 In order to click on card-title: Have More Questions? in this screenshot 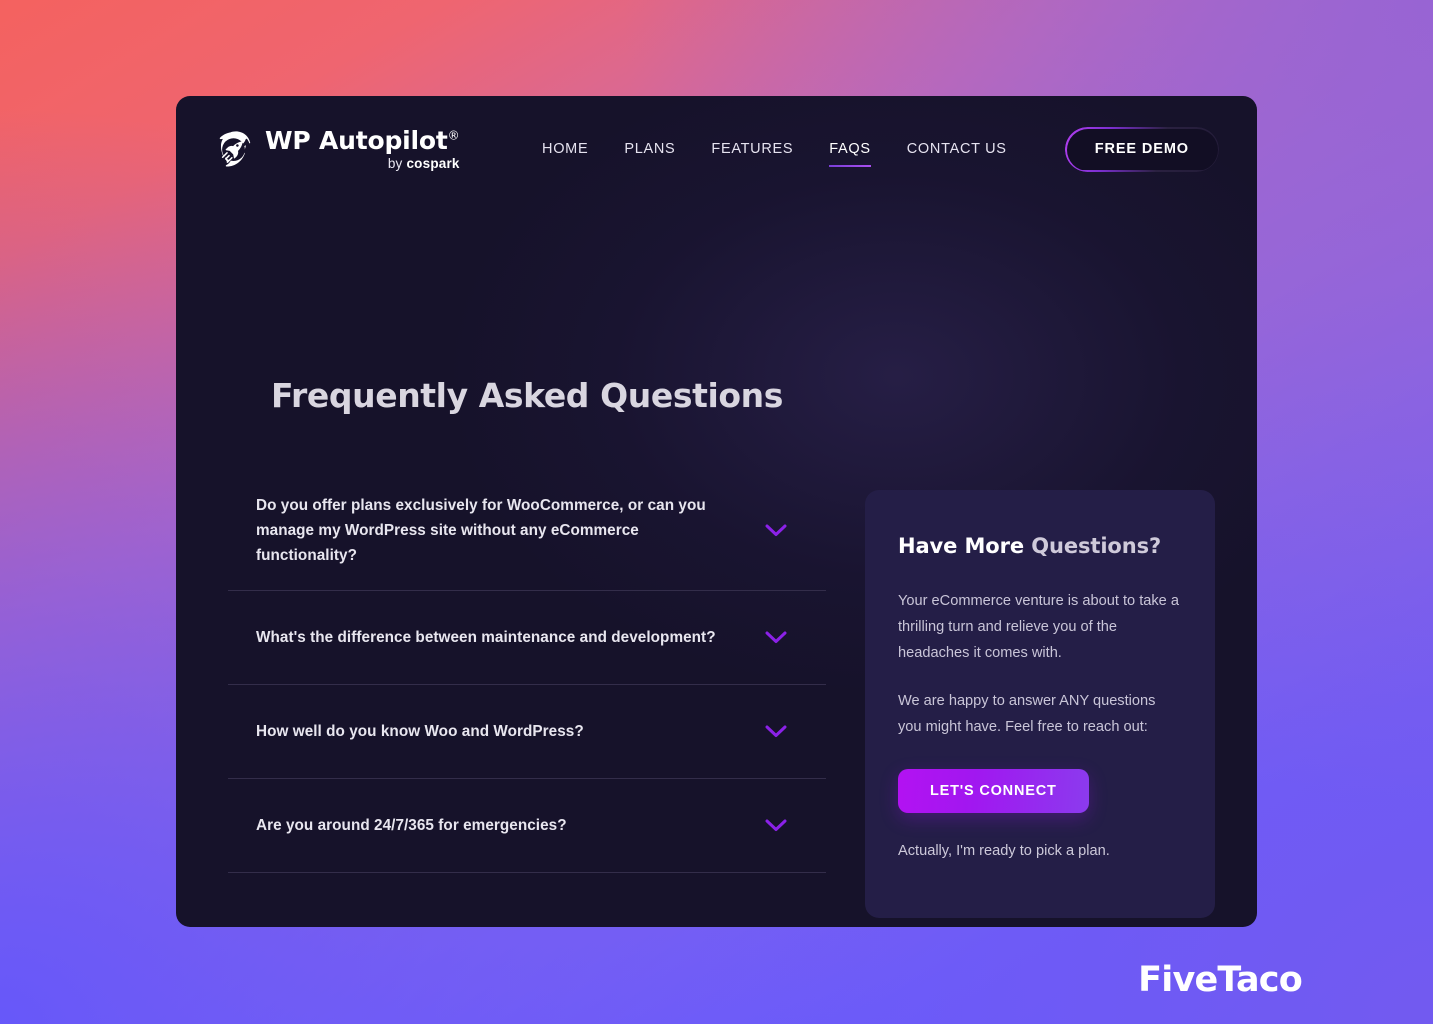, I will do `click(1039, 546)`.